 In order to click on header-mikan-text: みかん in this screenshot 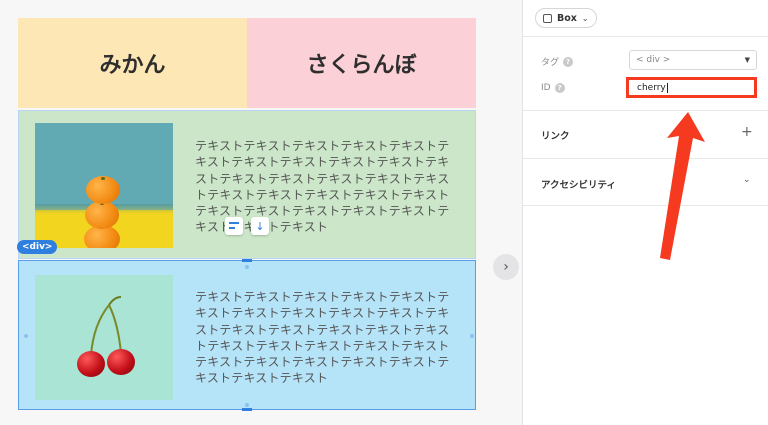, I will do `click(132, 65)`.